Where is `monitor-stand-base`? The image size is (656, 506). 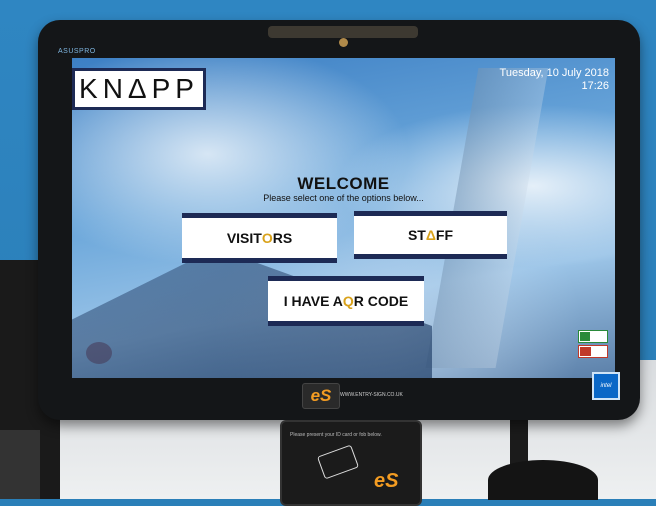
monitor-stand-base is located at coordinates (543, 480).